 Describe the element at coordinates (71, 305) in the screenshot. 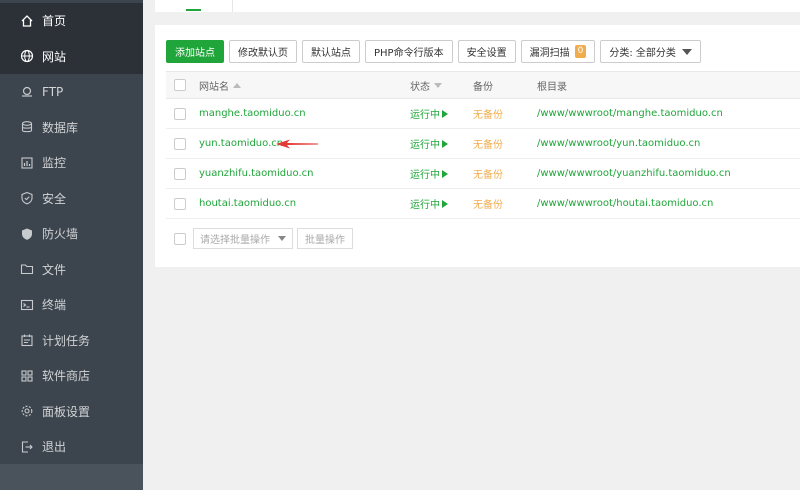

I see `sidebar-item-terminal: 终端` at that location.